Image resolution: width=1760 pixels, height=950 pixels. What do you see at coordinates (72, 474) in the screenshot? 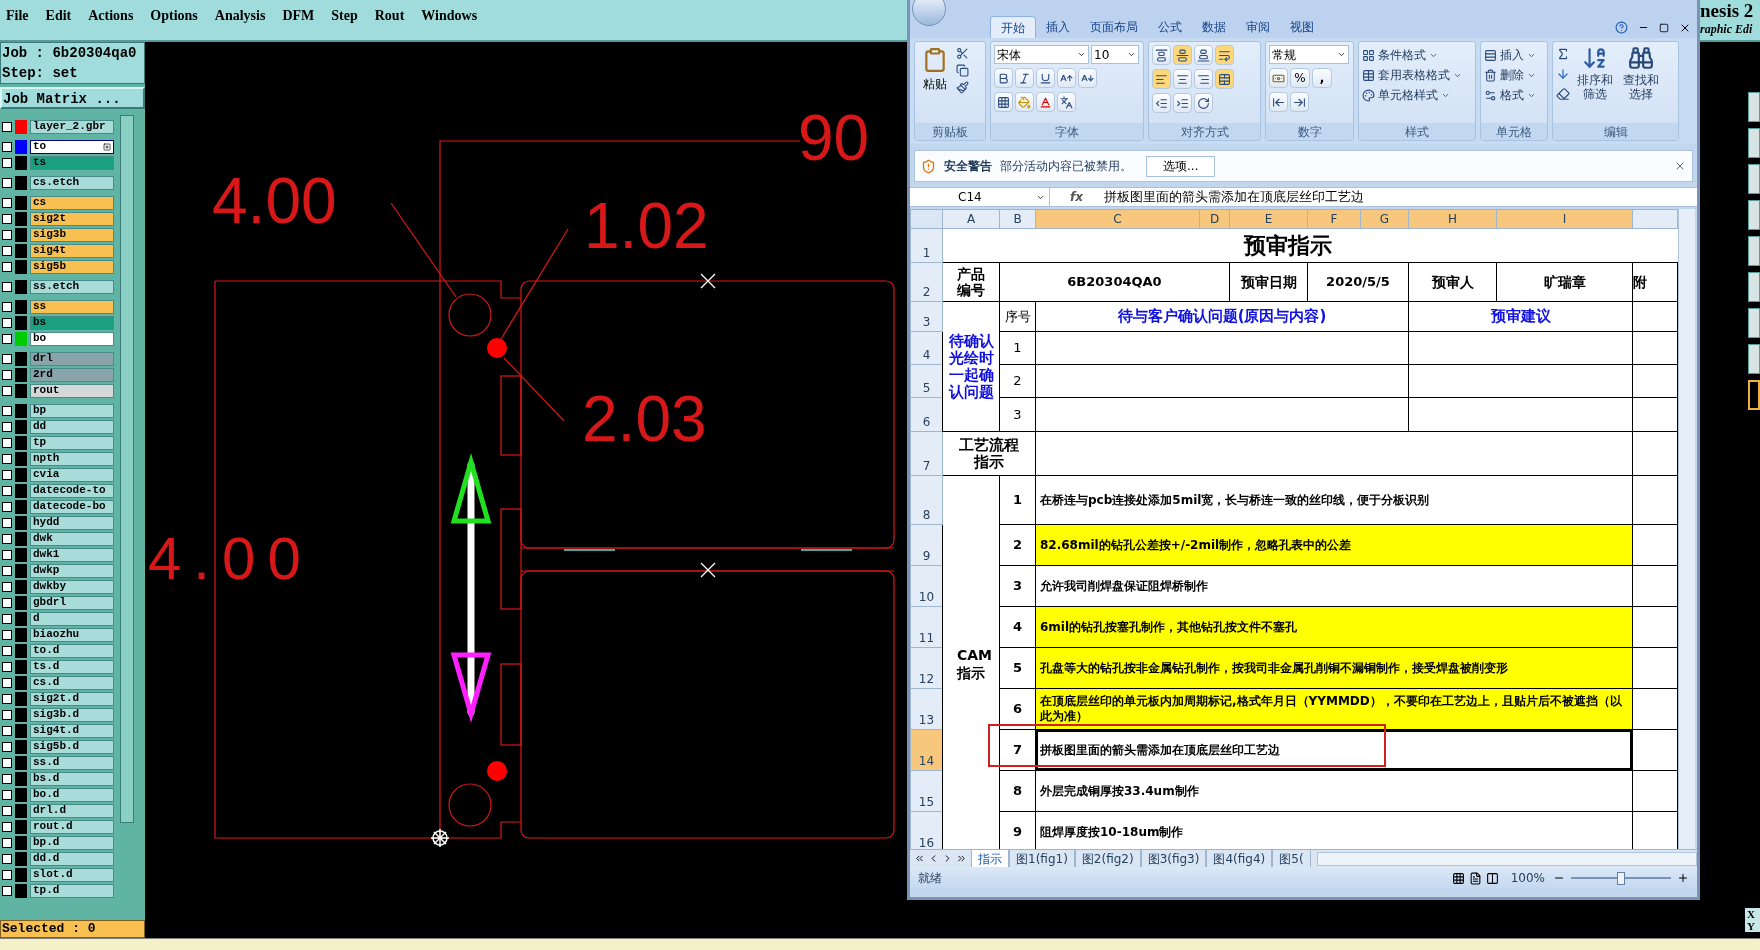
I see `layer-item: cvia` at bounding box center [72, 474].